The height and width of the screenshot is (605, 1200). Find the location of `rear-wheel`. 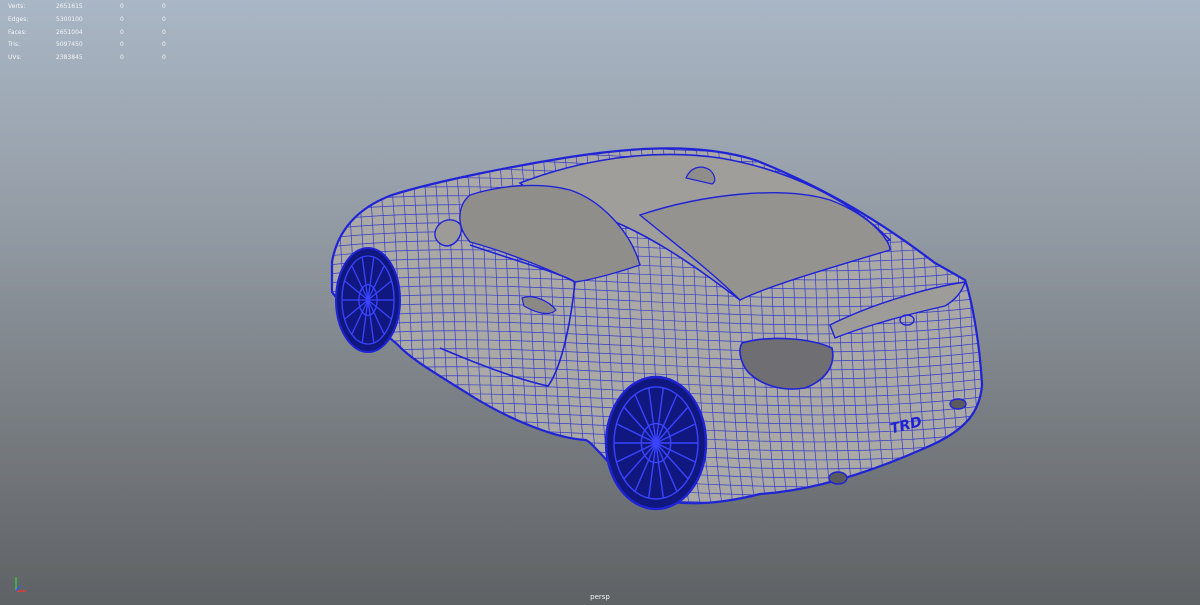

rear-wheel is located at coordinates (656, 443).